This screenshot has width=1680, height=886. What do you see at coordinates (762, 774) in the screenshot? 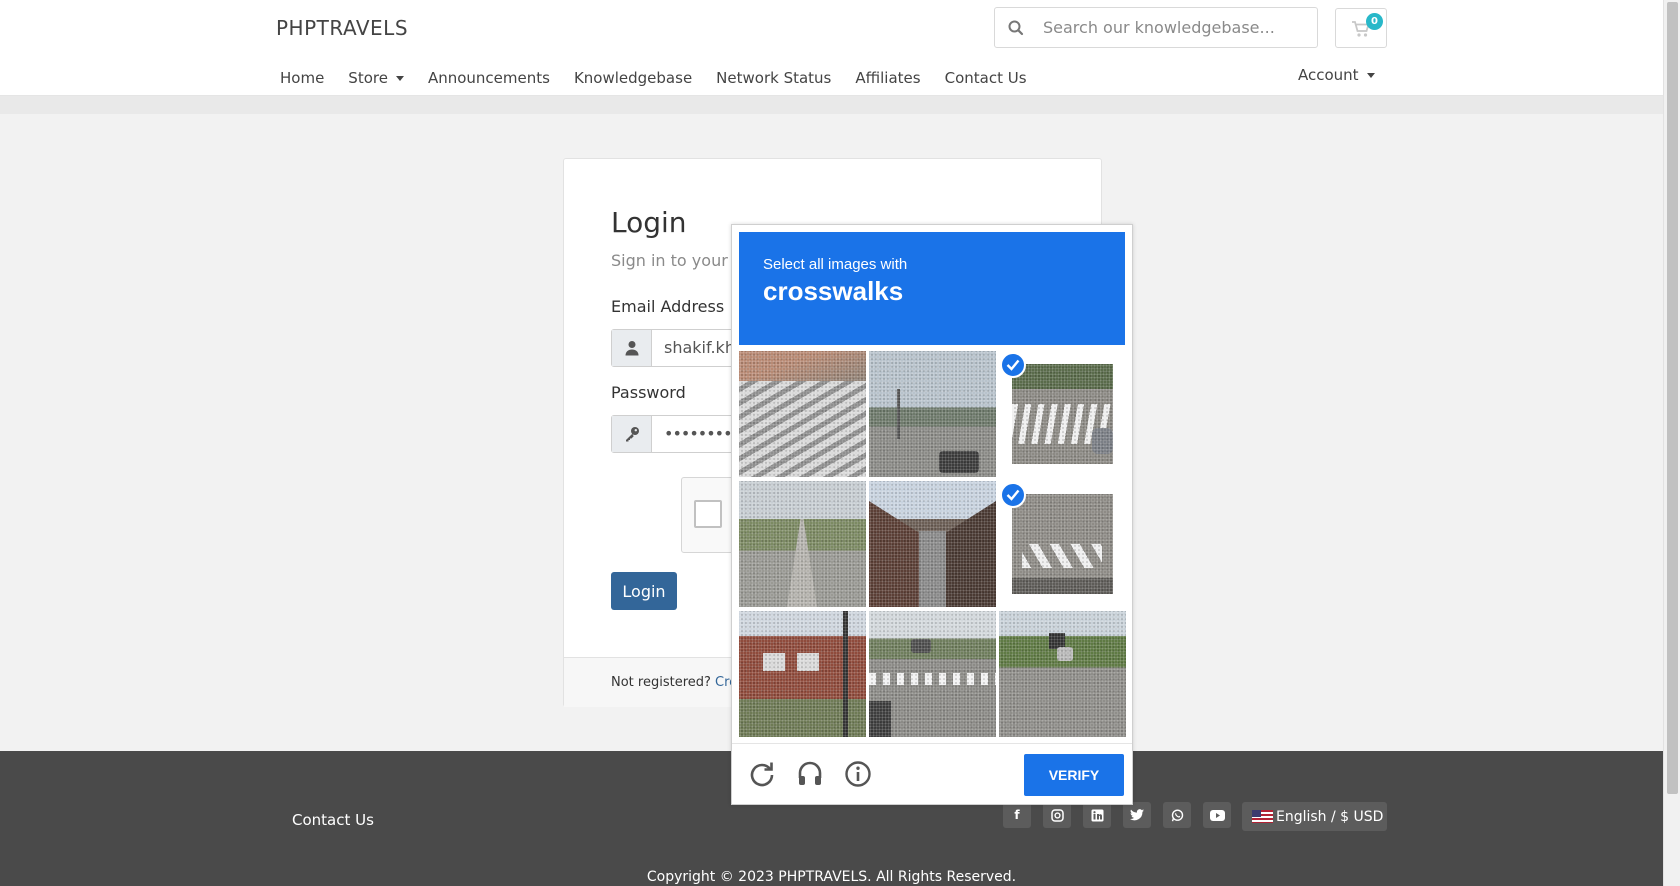
I see `reload-icon` at bounding box center [762, 774].